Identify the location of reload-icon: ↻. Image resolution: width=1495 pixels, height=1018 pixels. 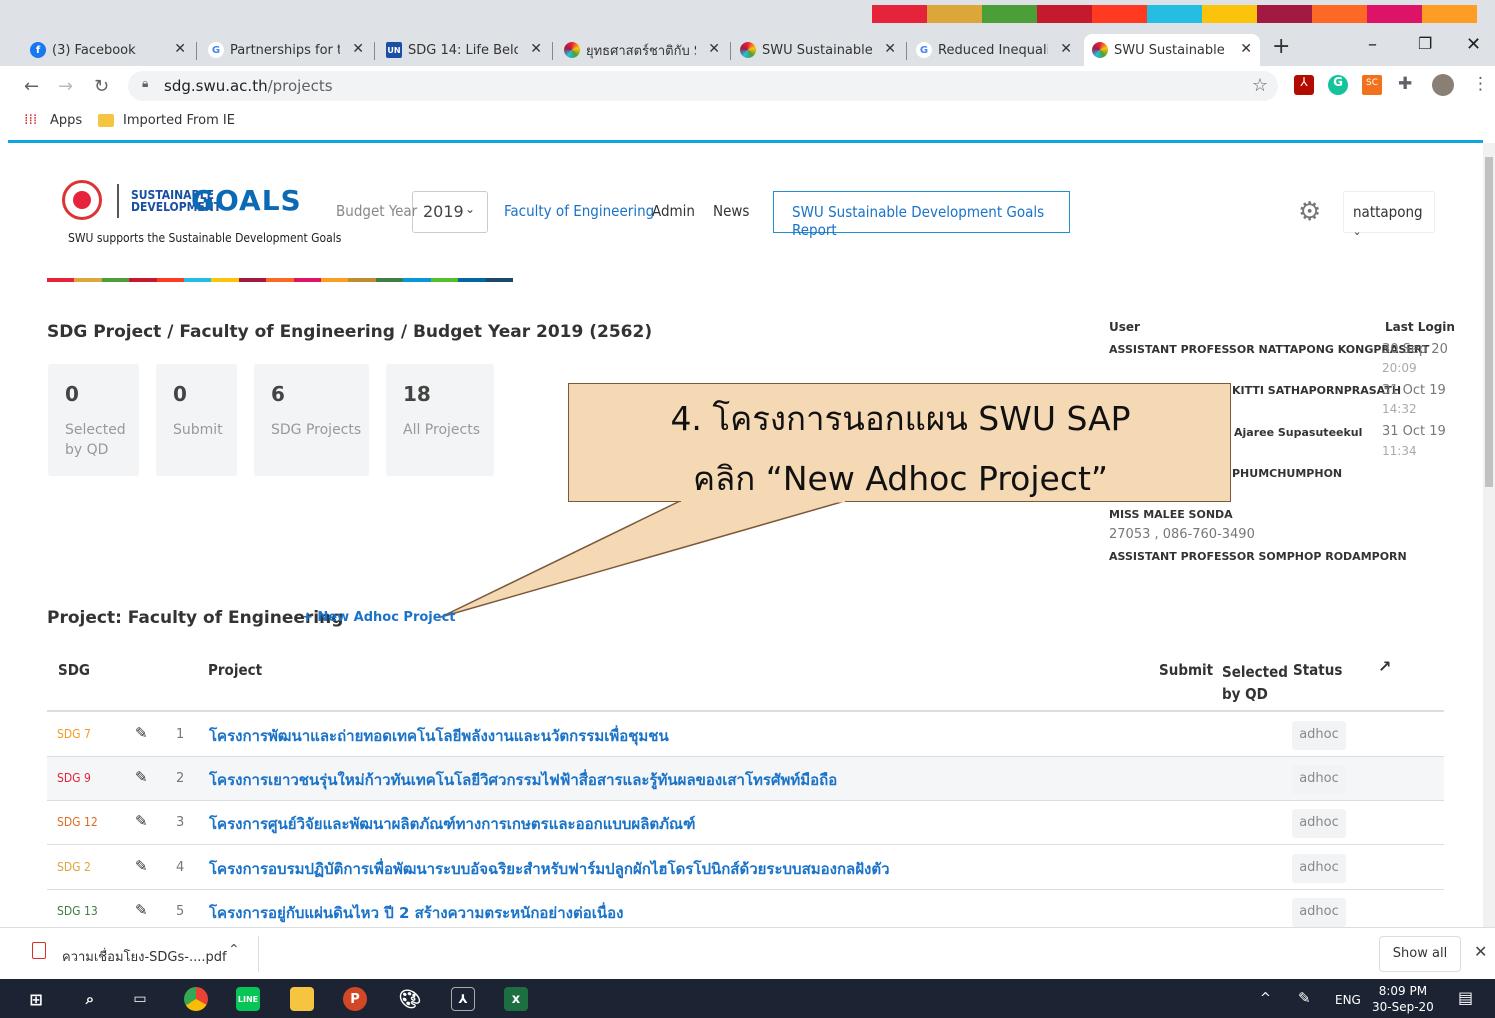
(101, 86).